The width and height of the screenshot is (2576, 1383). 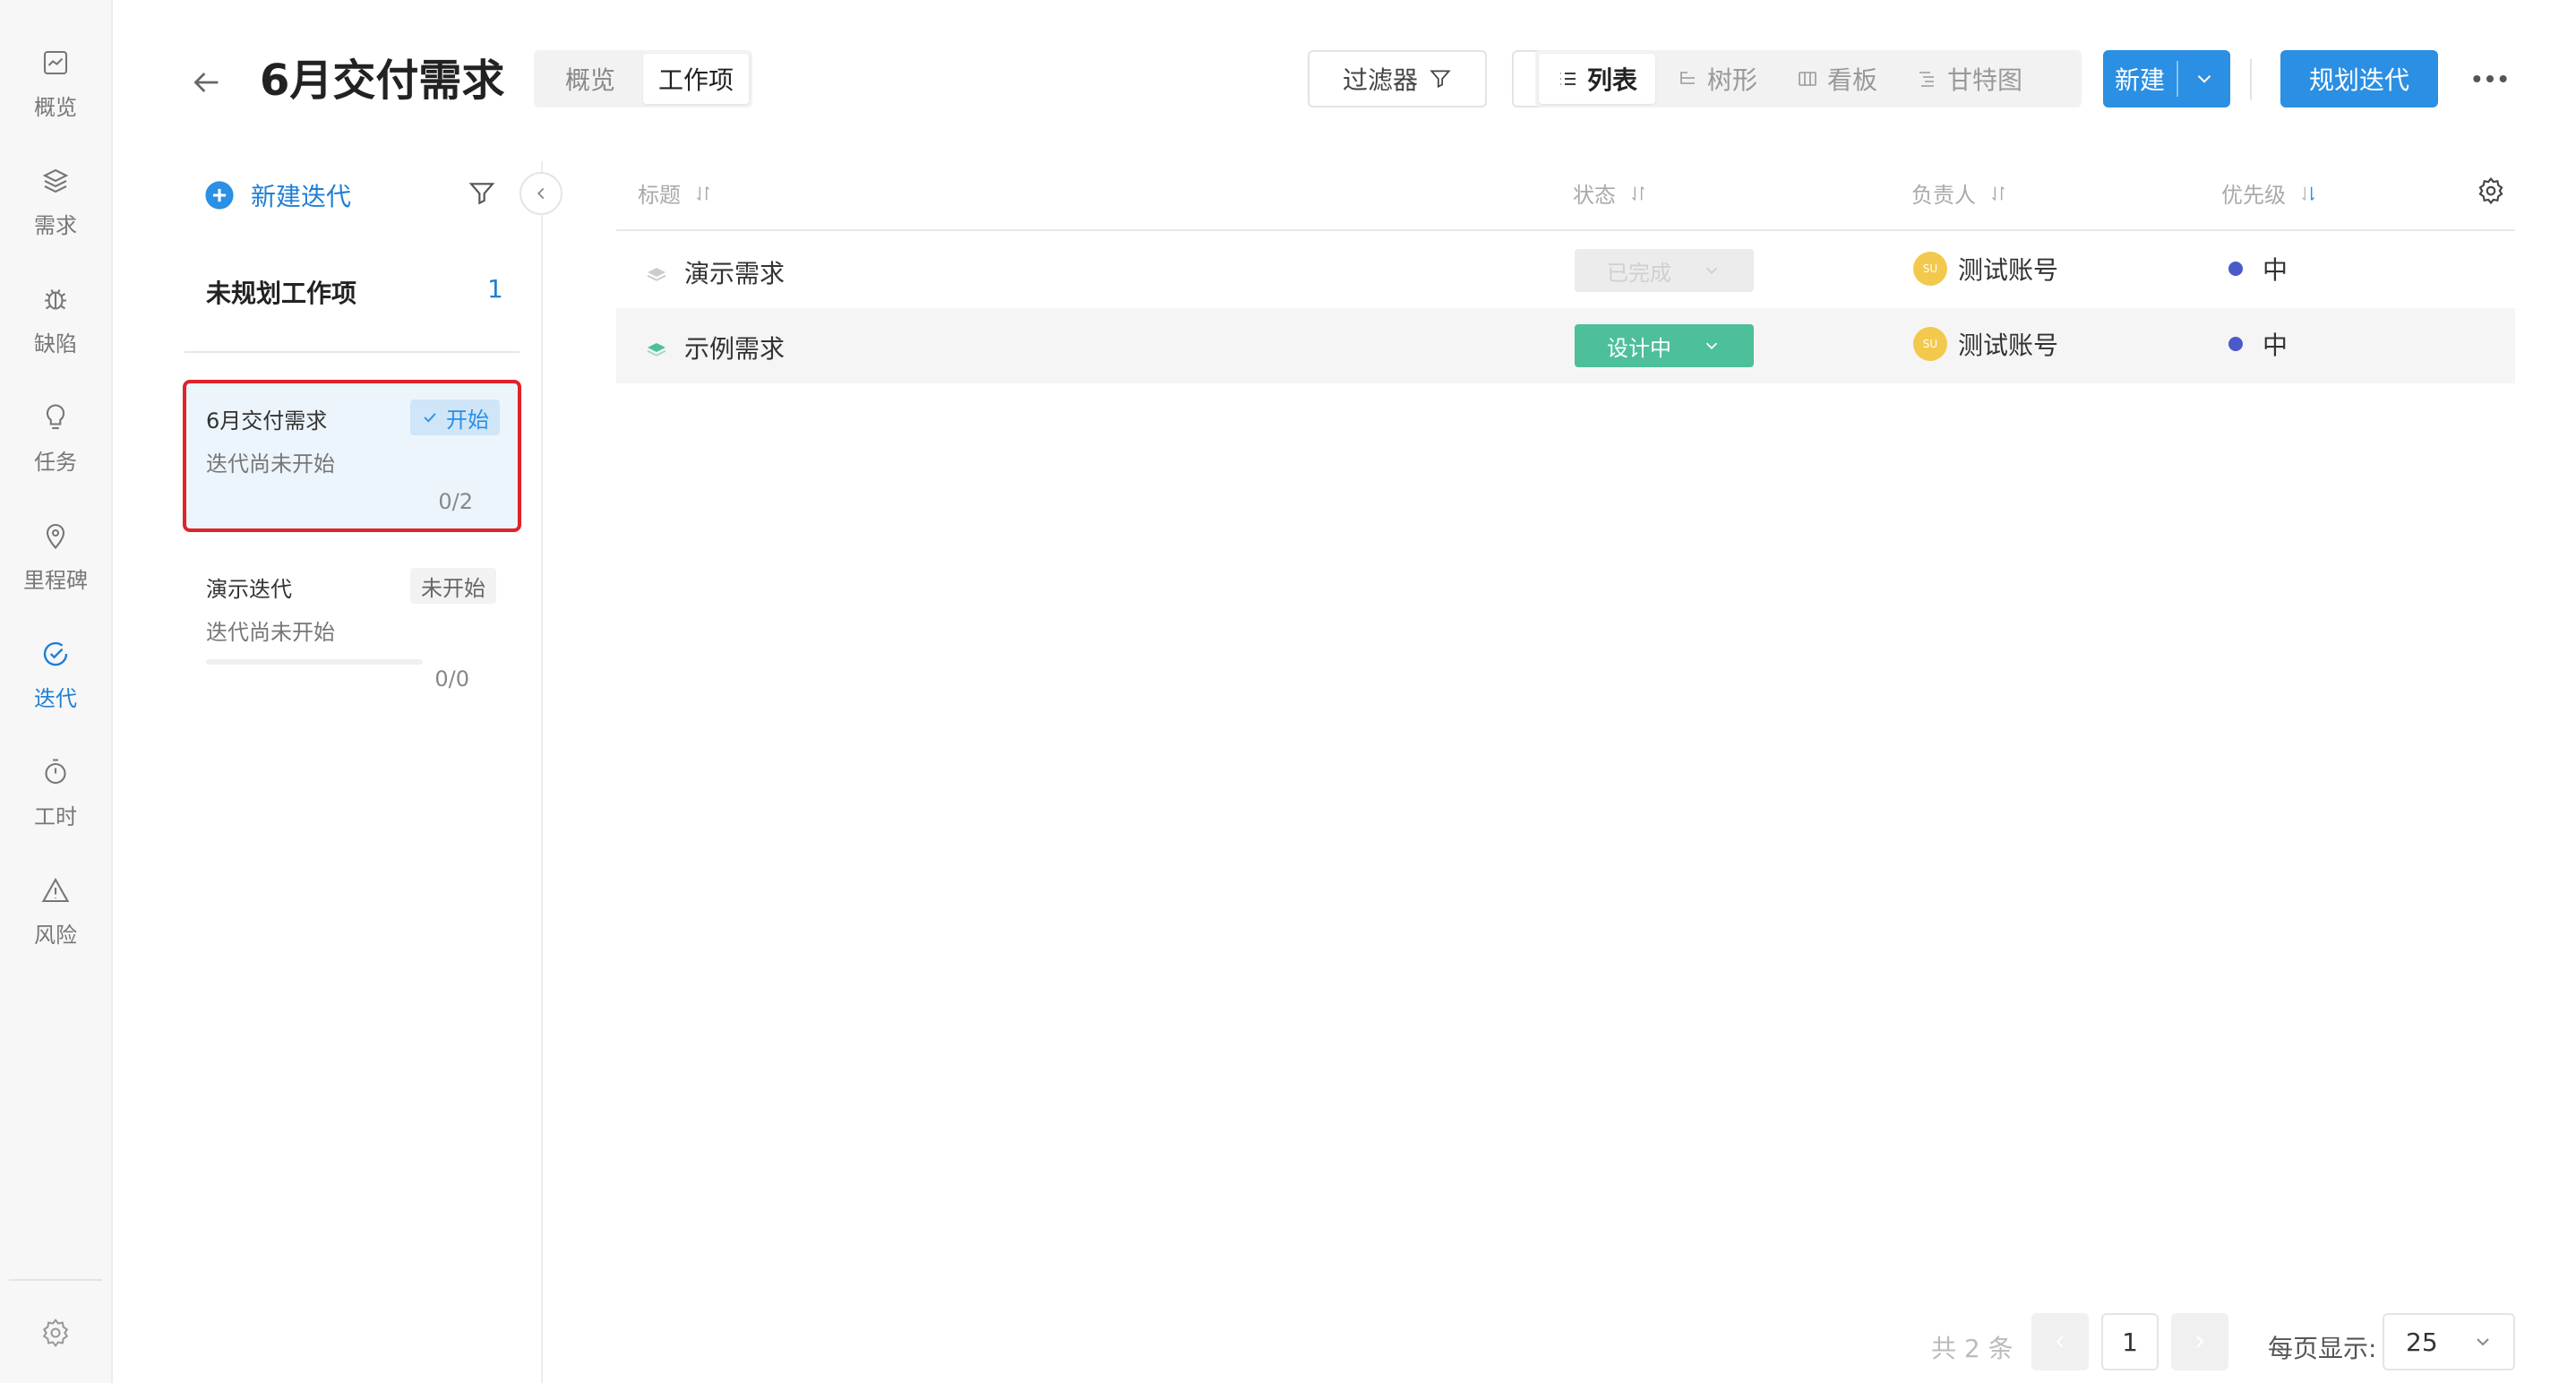 What do you see at coordinates (2308, 193) in the screenshot?
I see `sort-active-icon` at bounding box center [2308, 193].